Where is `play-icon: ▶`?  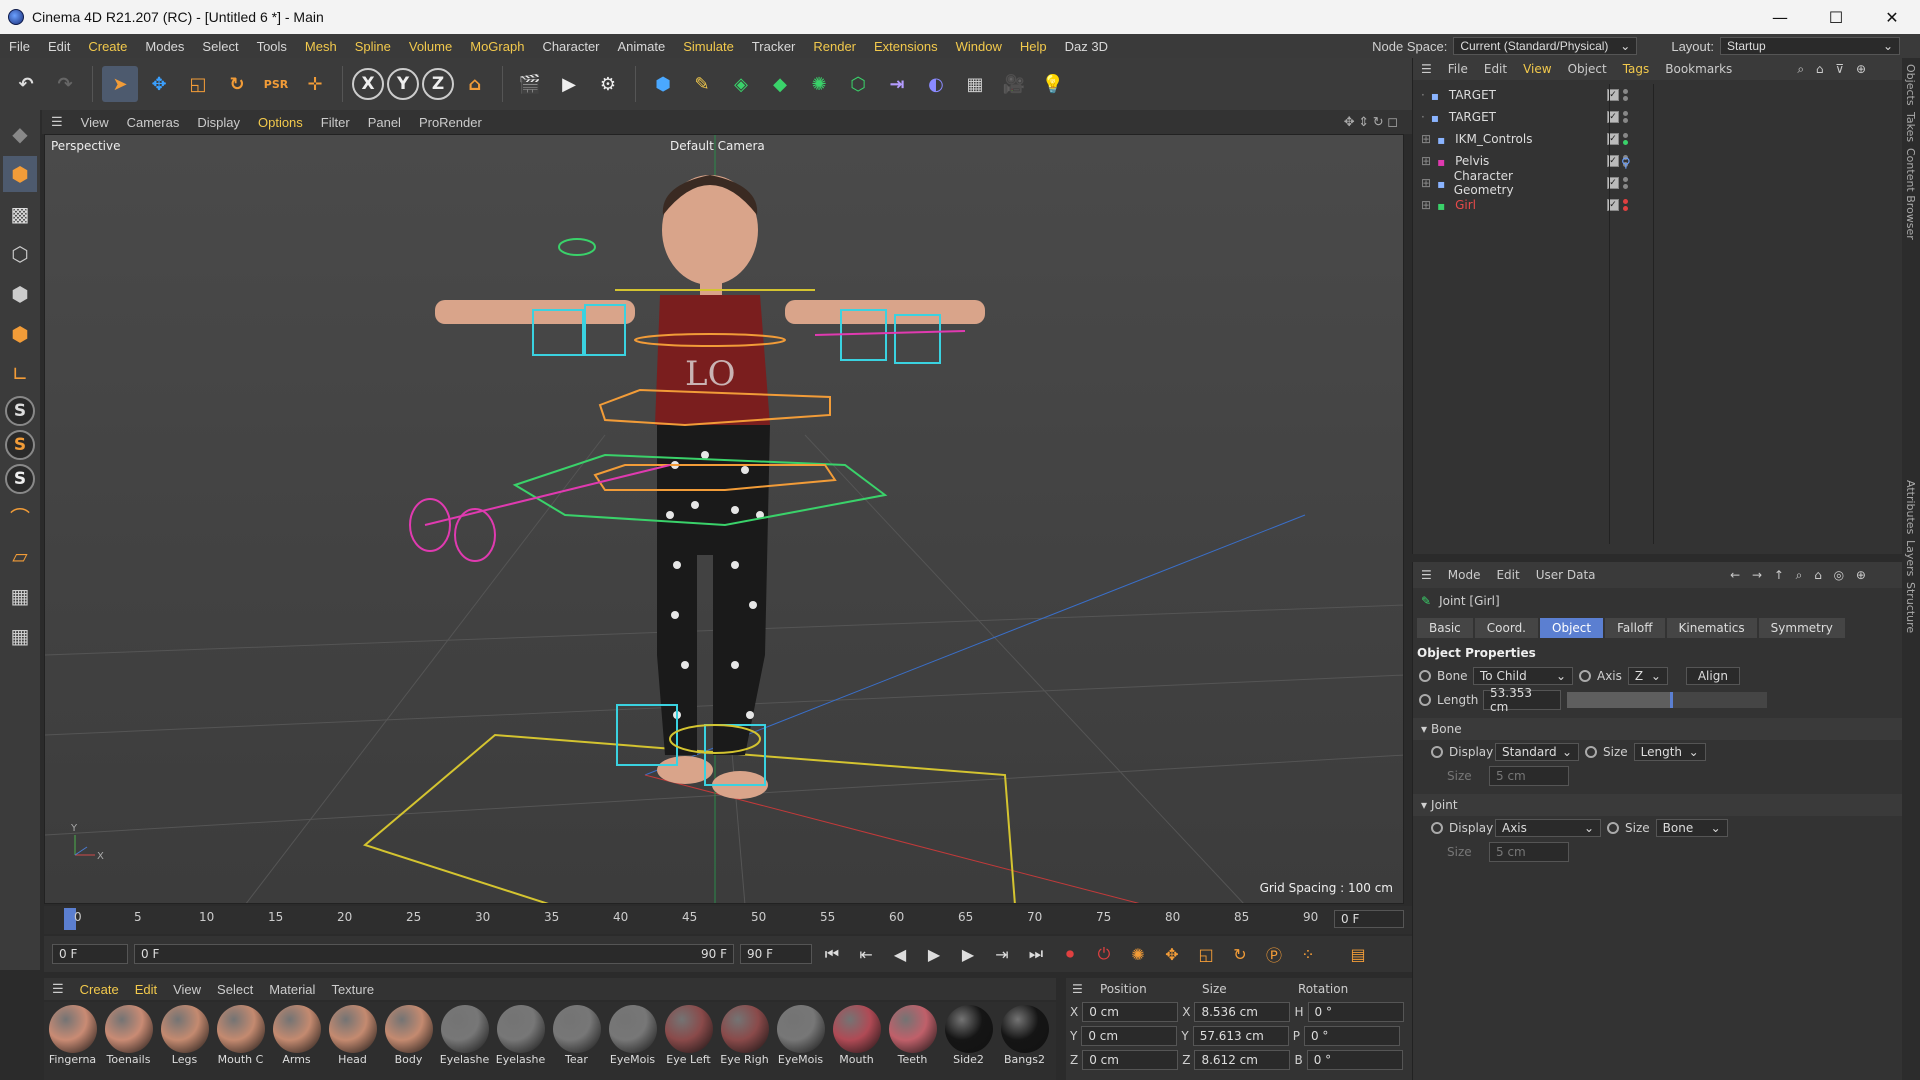 play-icon: ▶ is located at coordinates (934, 954).